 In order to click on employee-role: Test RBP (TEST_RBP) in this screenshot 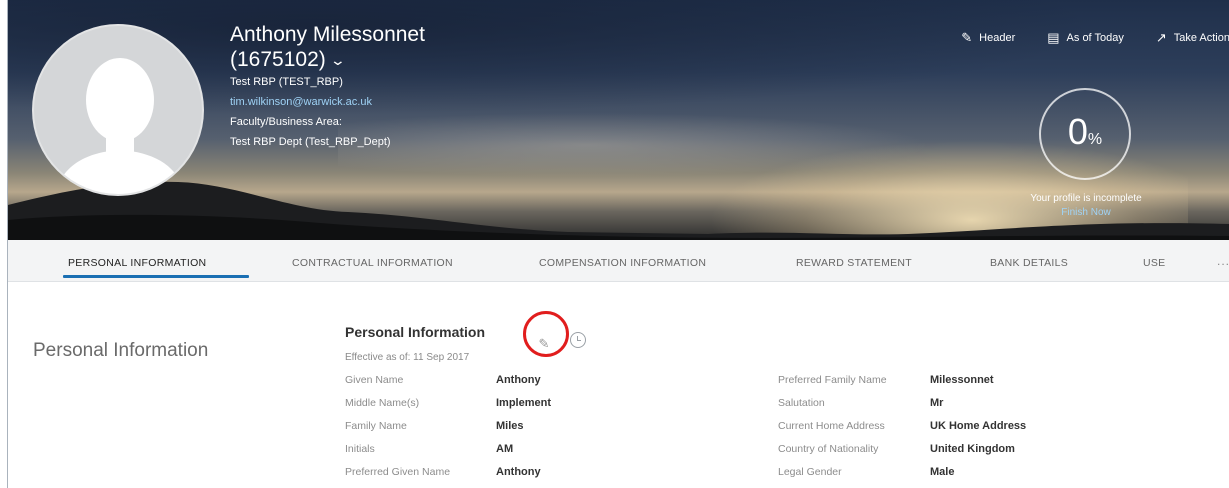, I will do `click(286, 82)`.